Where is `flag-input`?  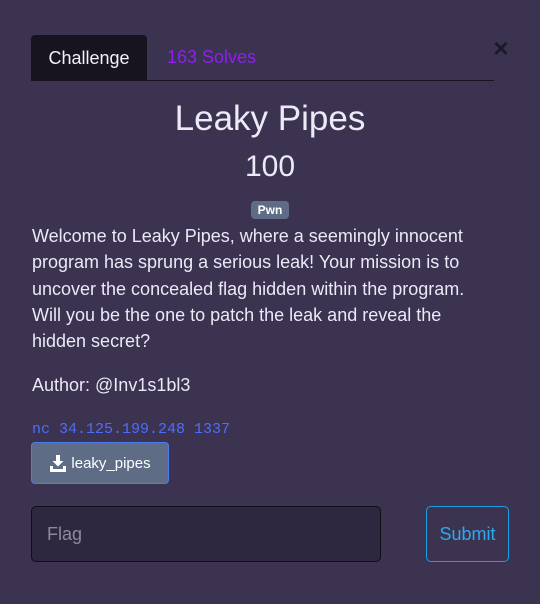 flag-input is located at coordinates (206, 534).